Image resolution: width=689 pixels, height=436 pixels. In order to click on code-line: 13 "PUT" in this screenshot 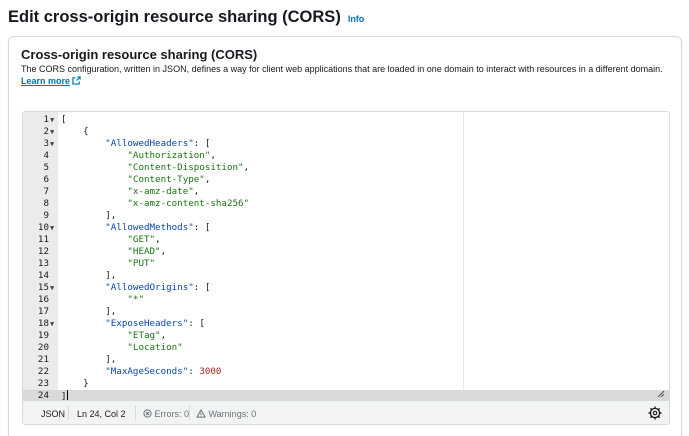, I will do `click(346, 264)`.